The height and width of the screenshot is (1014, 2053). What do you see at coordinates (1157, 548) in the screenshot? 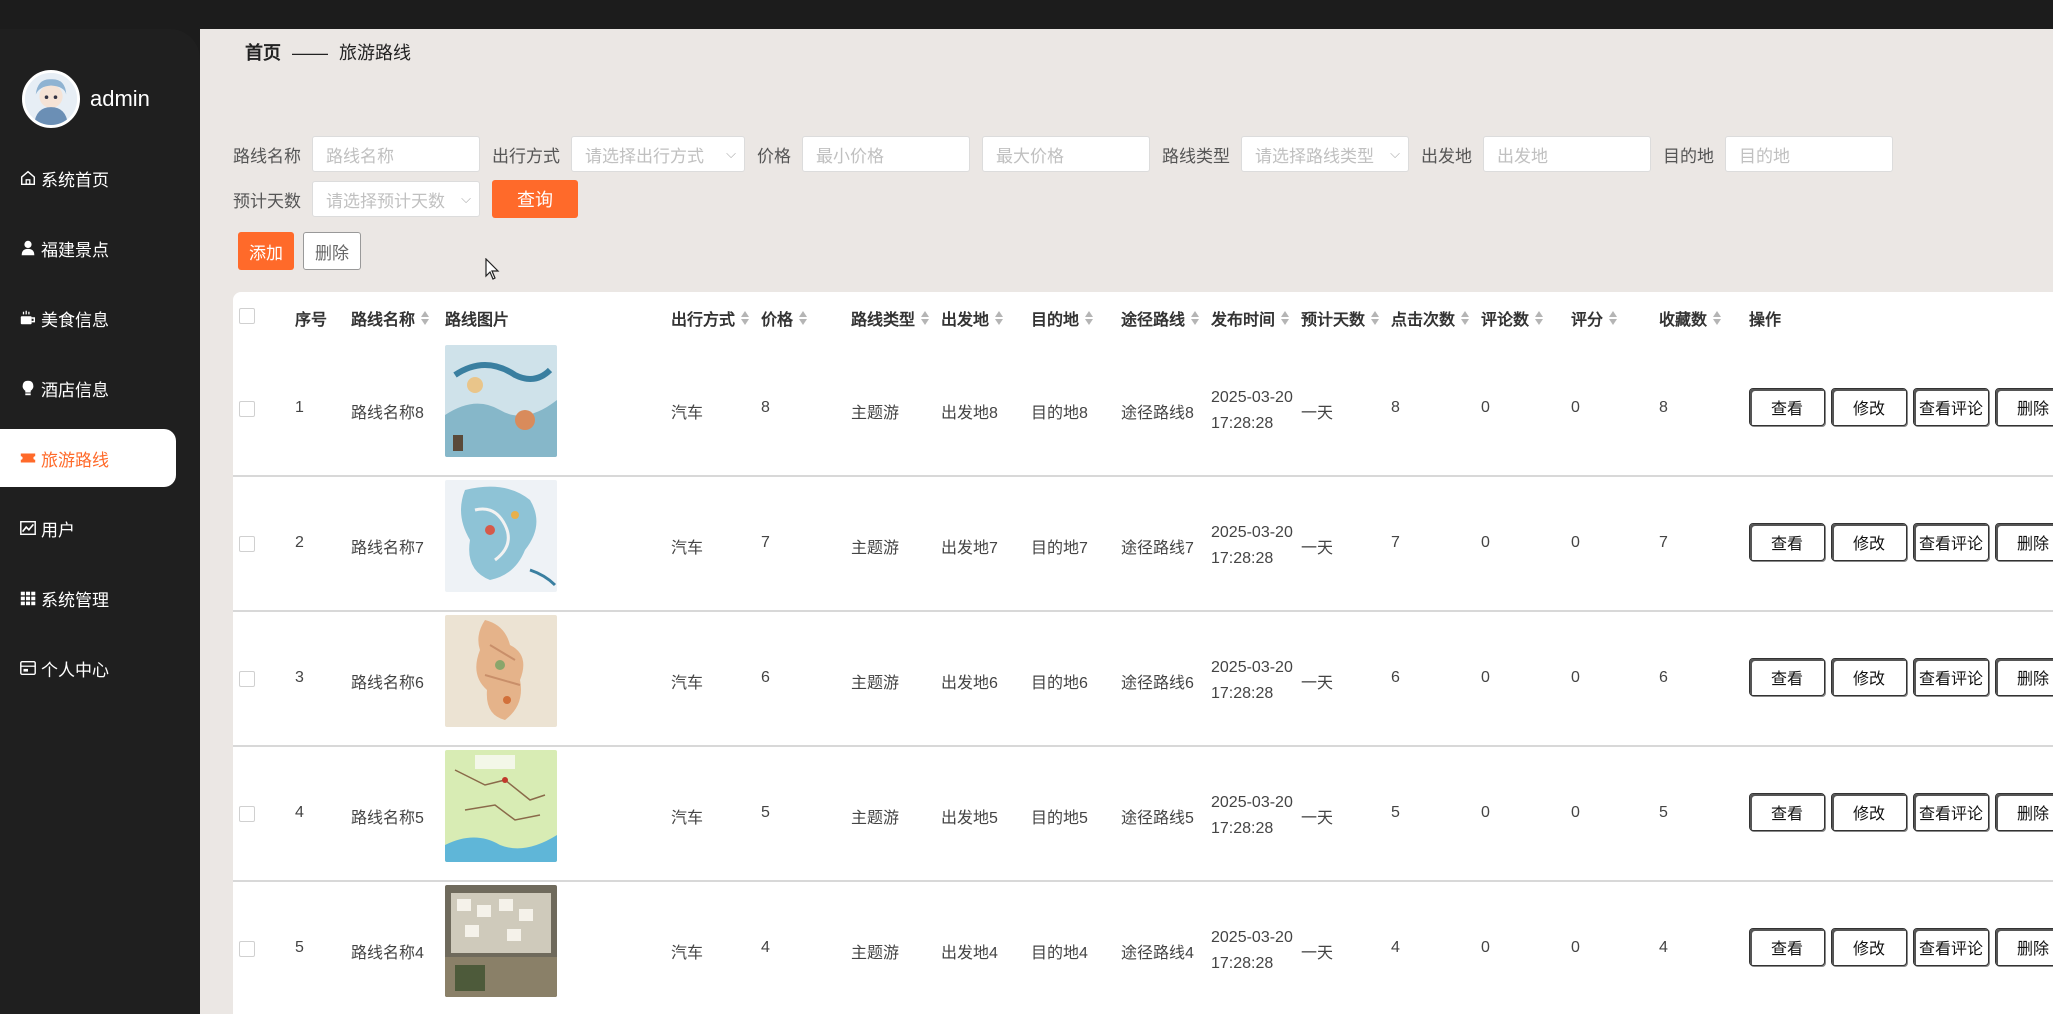
I see `cell-via: 途径路线7` at bounding box center [1157, 548].